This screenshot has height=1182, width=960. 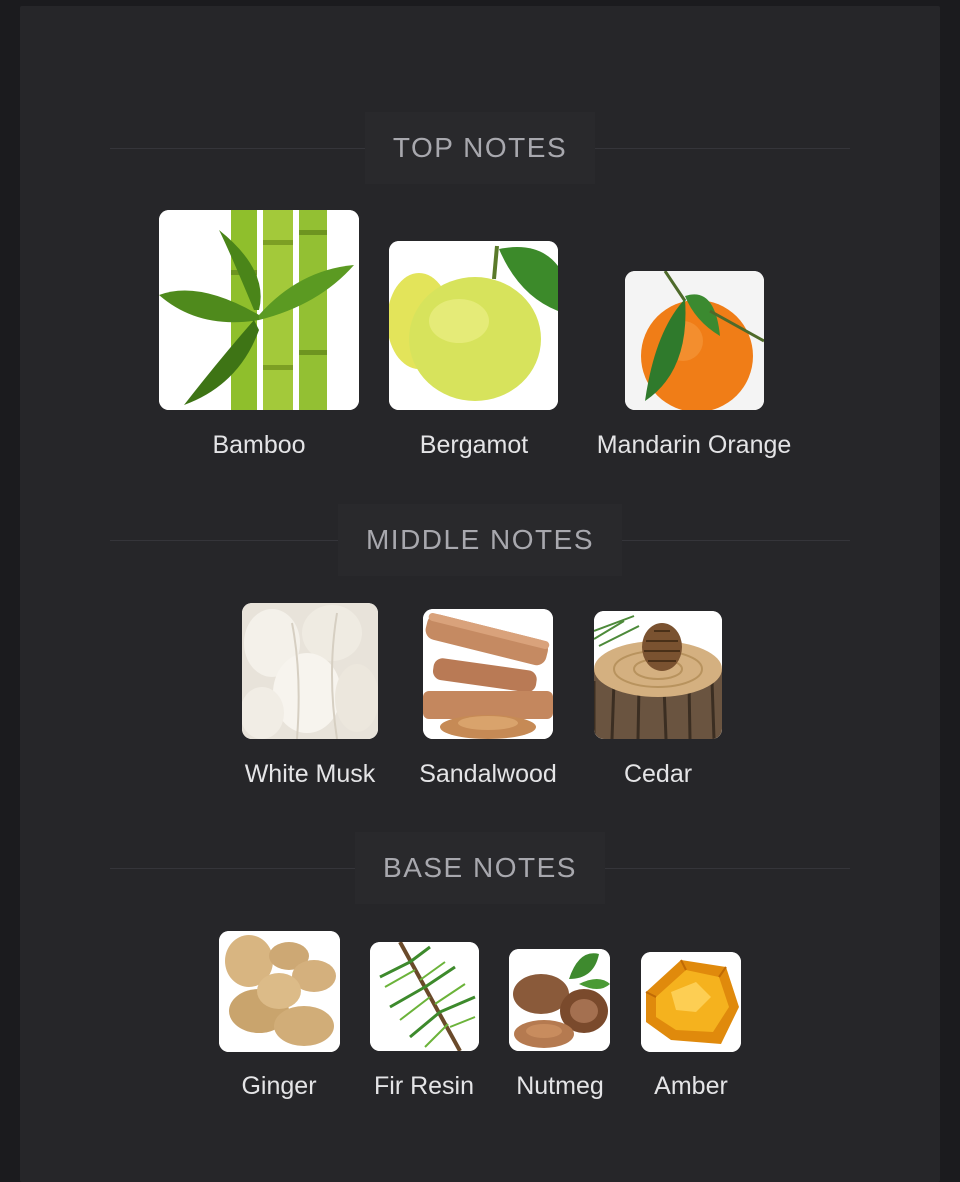 What do you see at coordinates (424, 996) in the screenshot?
I see `fir-resin-image` at bounding box center [424, 996].